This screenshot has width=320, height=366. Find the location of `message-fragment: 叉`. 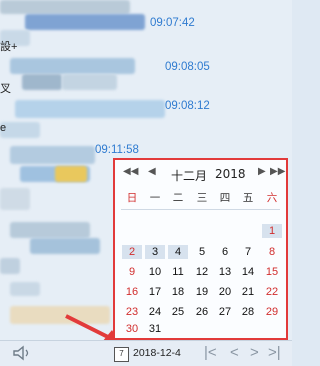

message-fragment: 叉 is located at coordinates (5, 89).